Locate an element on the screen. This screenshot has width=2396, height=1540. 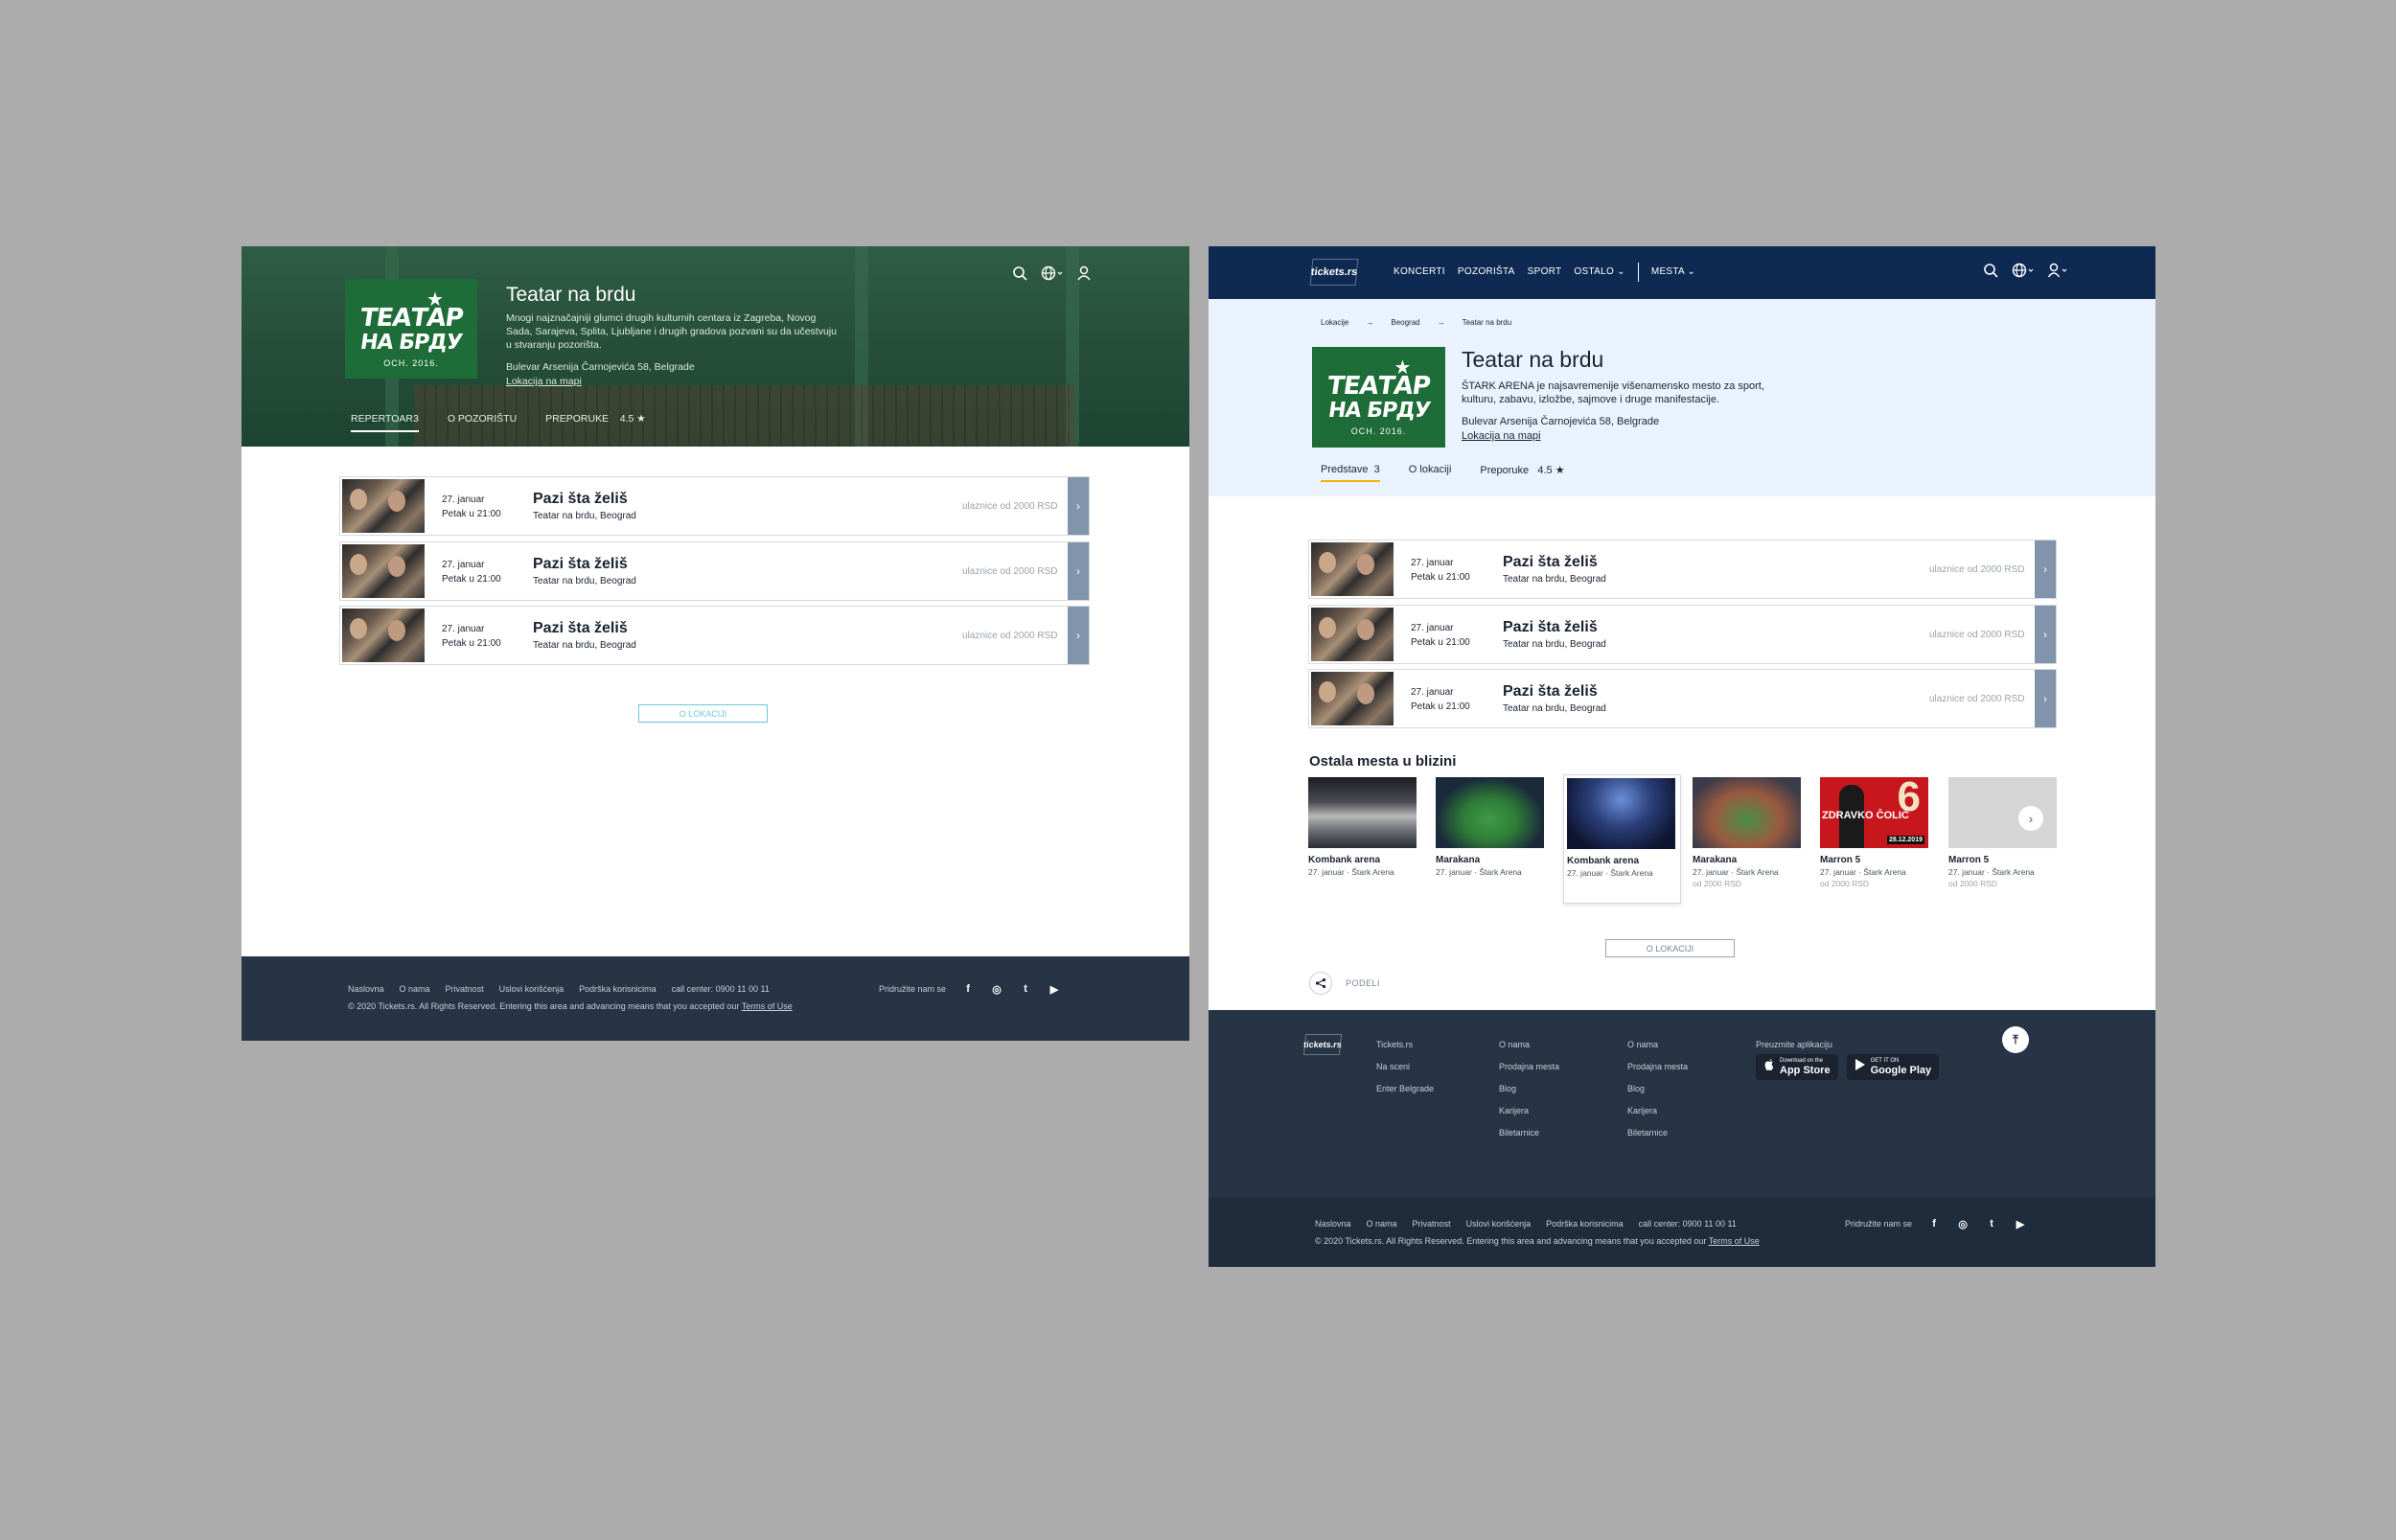
footer-link: Enter Belgrade is located at coordinates (1405, 1088).